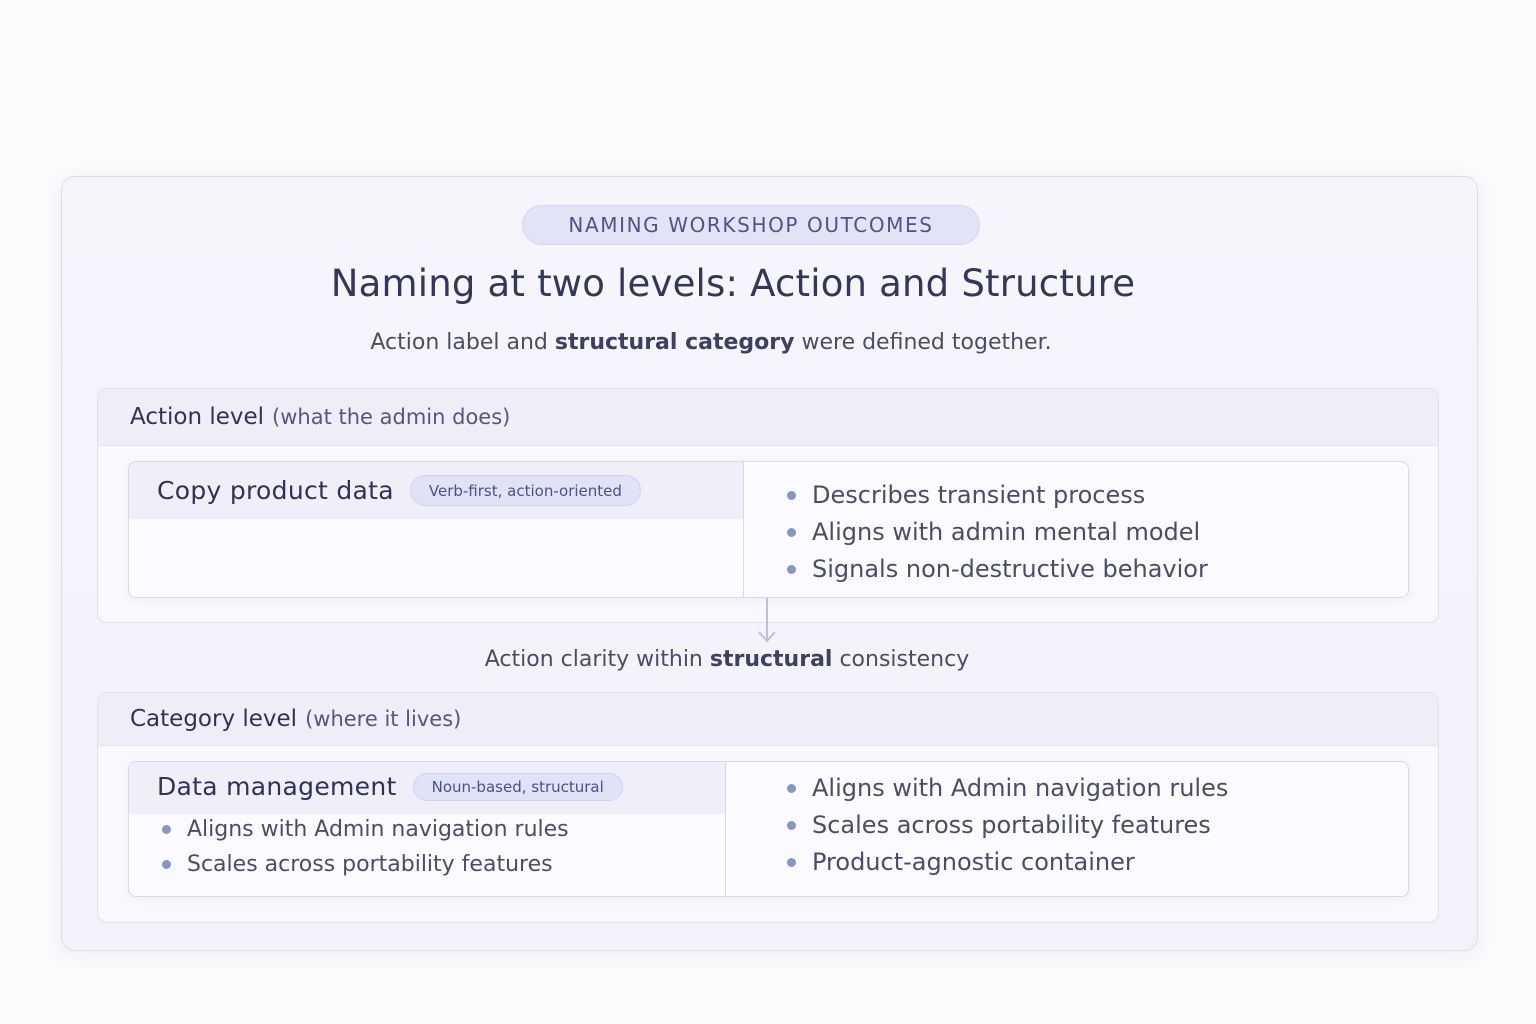 Image resolution: width=1536 pixels, height=1024 pixels. I want to click on list-item: Product-agnostic container, so click(1006, 862).